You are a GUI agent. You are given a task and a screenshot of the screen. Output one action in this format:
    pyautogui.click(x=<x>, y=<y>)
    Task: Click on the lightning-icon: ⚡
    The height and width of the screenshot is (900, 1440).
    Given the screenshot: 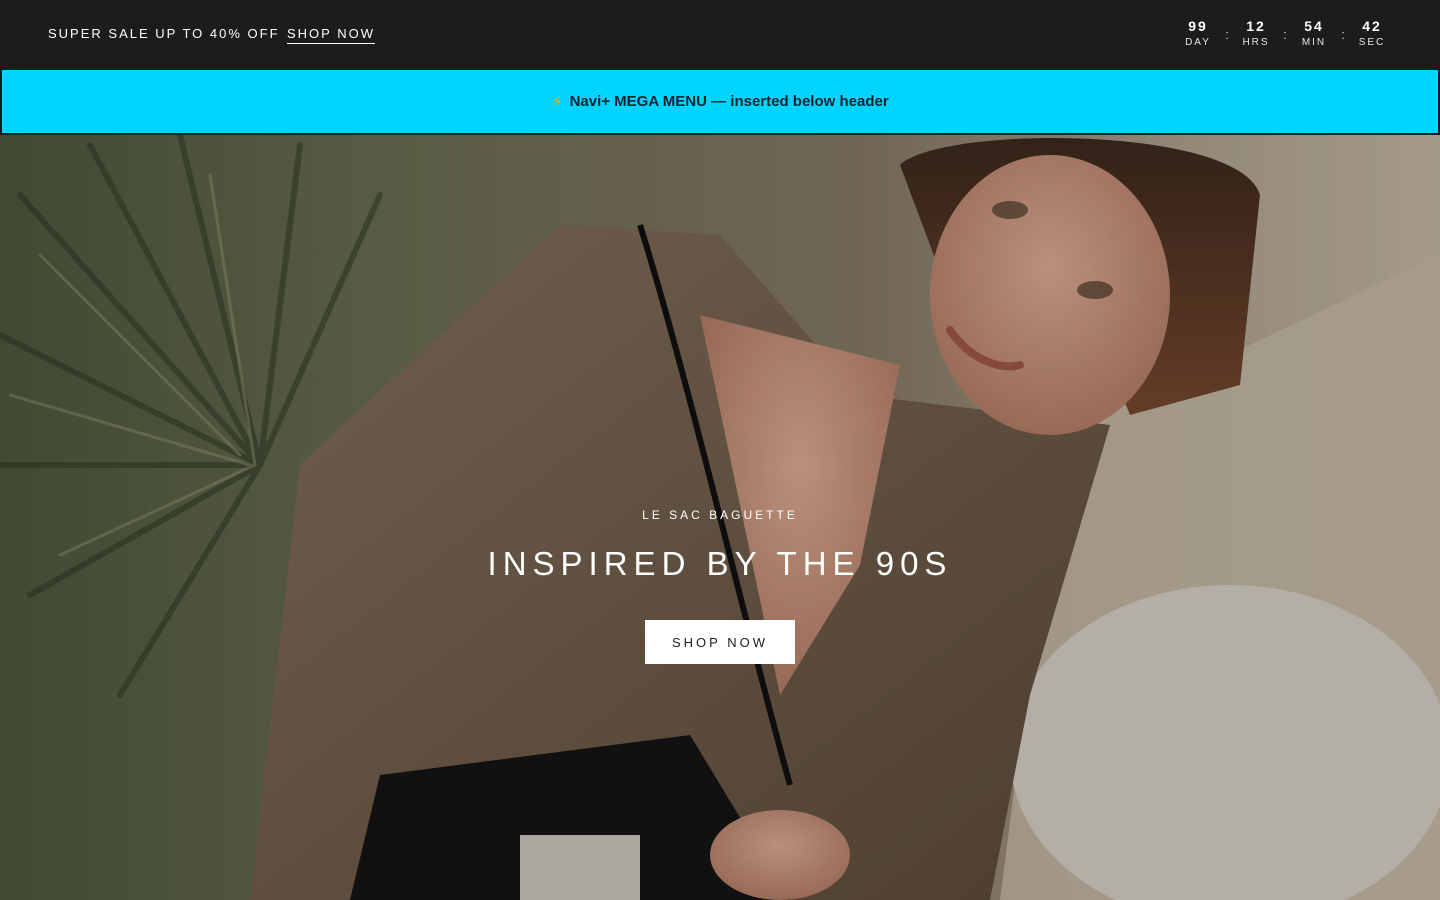 What is the action you would take?
    pyautogui.click(x=557, y=102)
    